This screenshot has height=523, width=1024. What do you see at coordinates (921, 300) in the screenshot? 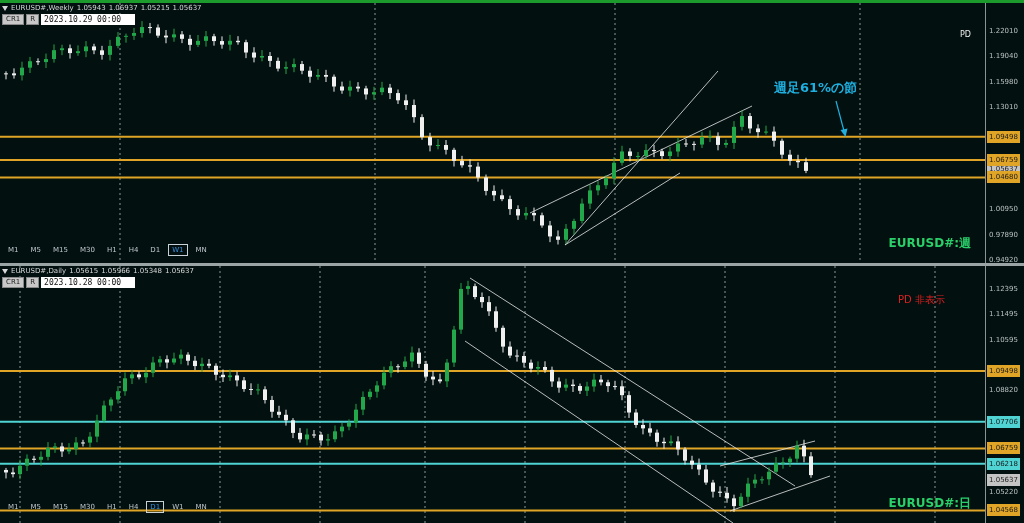
I see `corner-label: PD 非表示` at bounding box center [921, 300].